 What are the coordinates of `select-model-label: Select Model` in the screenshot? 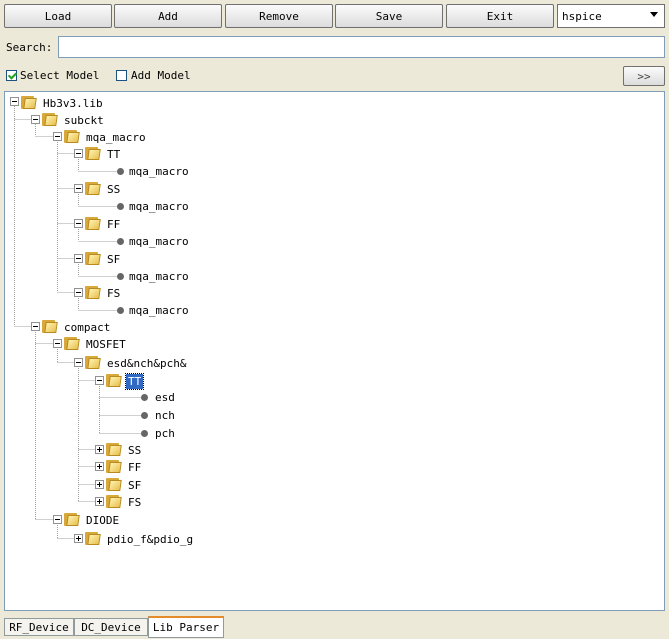 It's located at (60, 75).